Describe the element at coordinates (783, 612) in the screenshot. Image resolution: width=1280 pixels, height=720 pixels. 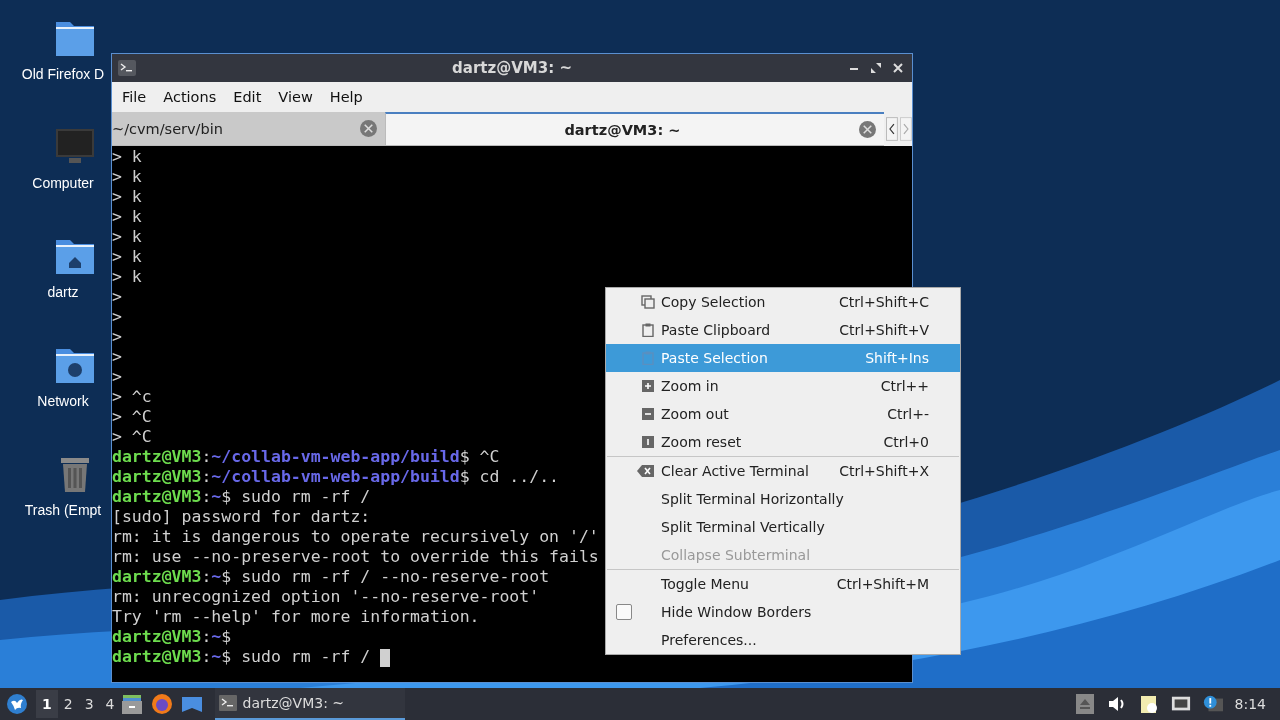
I see `context-menu-item: Hide Window Borders` at that location.